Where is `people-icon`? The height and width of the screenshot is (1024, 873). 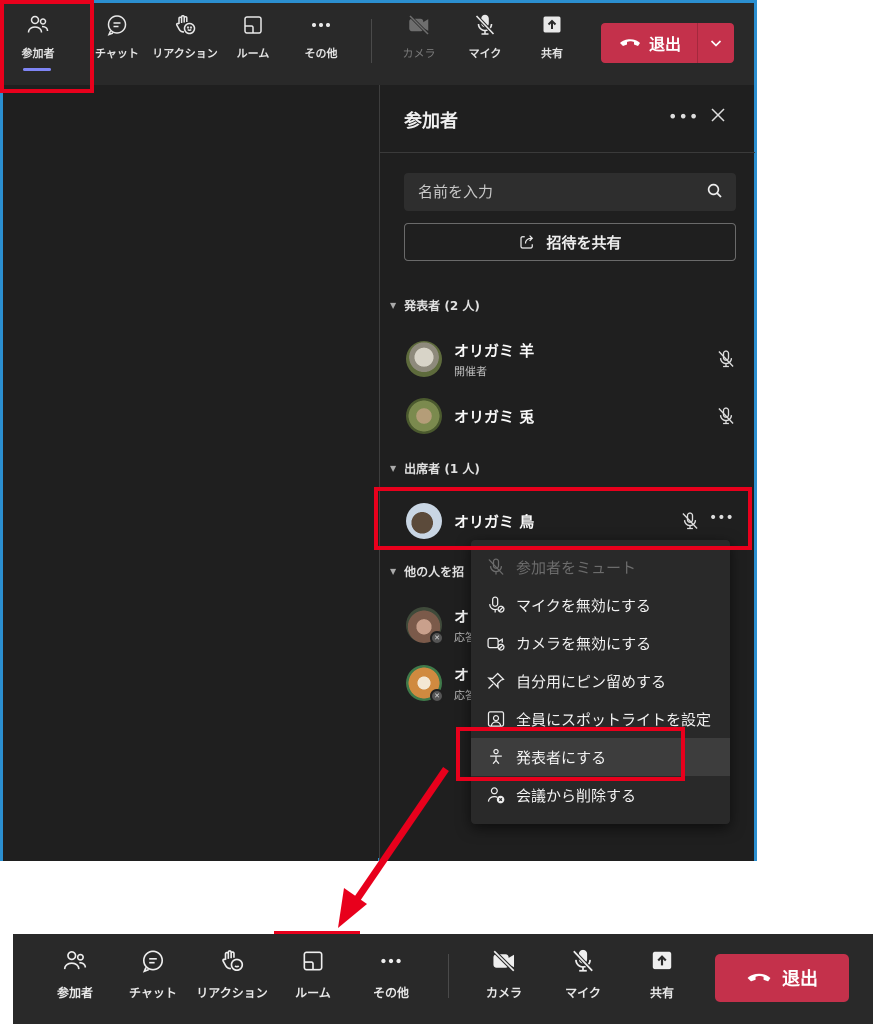
people-icon is located at coordinates (75, 960).